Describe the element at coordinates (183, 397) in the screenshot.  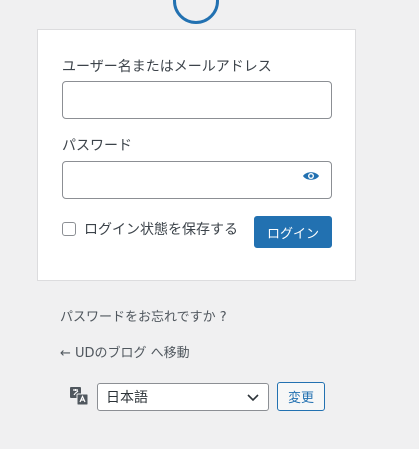
I see `language-select: 日本語` at that location.